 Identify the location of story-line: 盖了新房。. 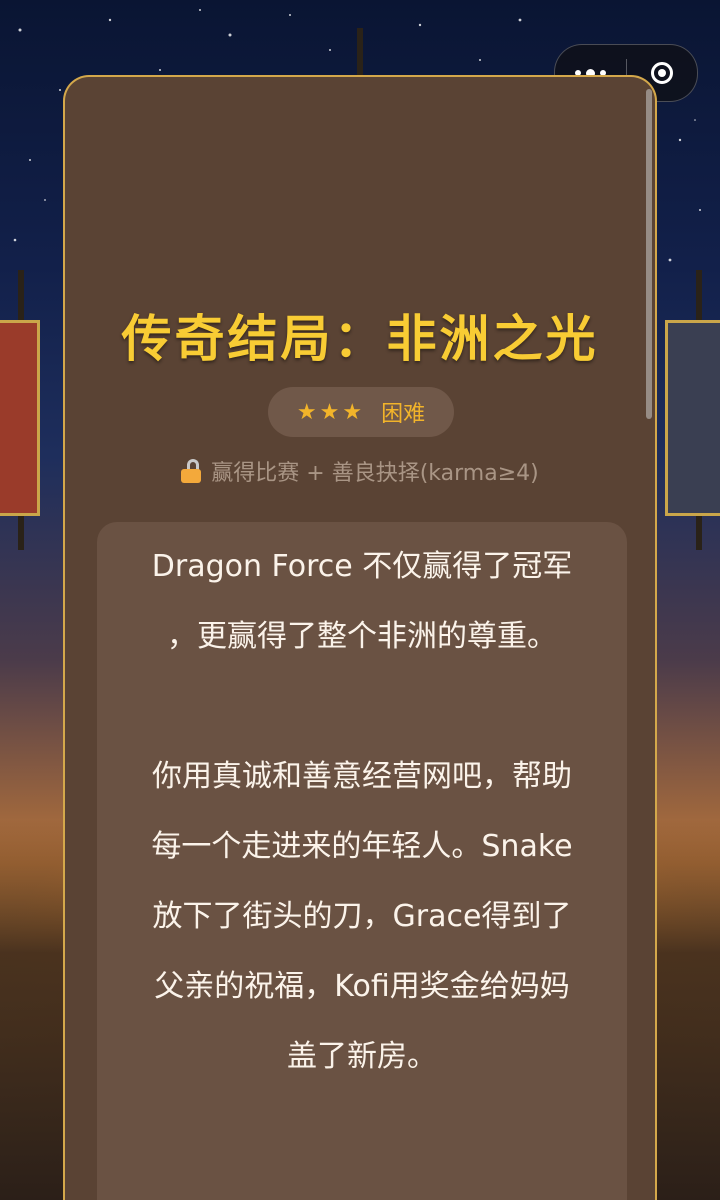
(362, 1056).